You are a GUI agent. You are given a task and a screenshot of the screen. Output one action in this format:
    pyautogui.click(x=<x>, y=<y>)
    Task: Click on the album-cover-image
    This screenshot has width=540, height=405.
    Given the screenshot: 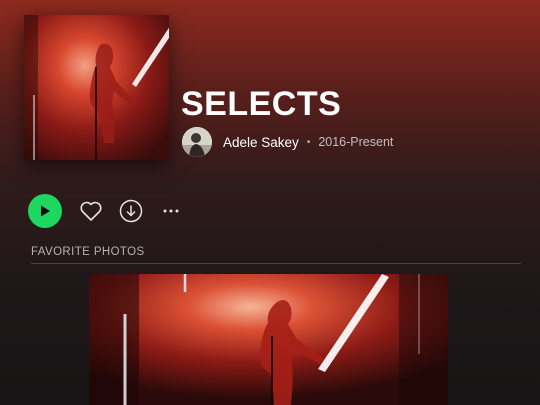 What is the action you would take?
    pyautogui.click(x=96, y=87)
    